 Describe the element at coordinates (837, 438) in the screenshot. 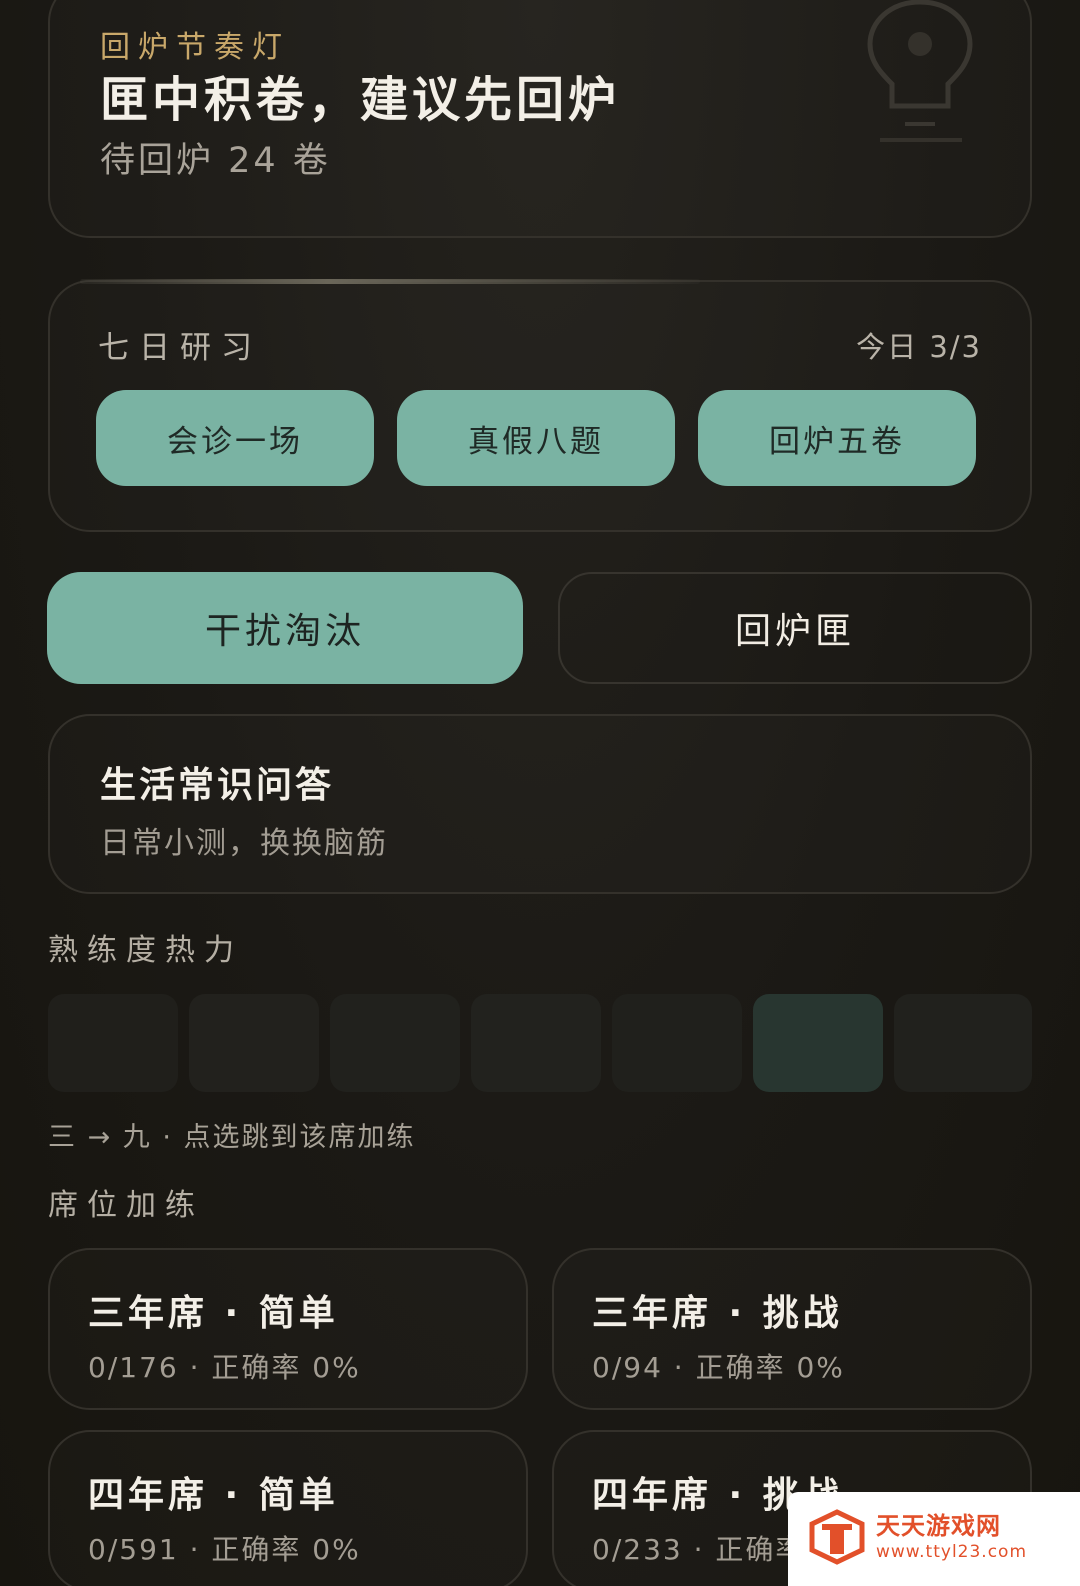

I see `task-review-button: 回炉五卷` at that location.